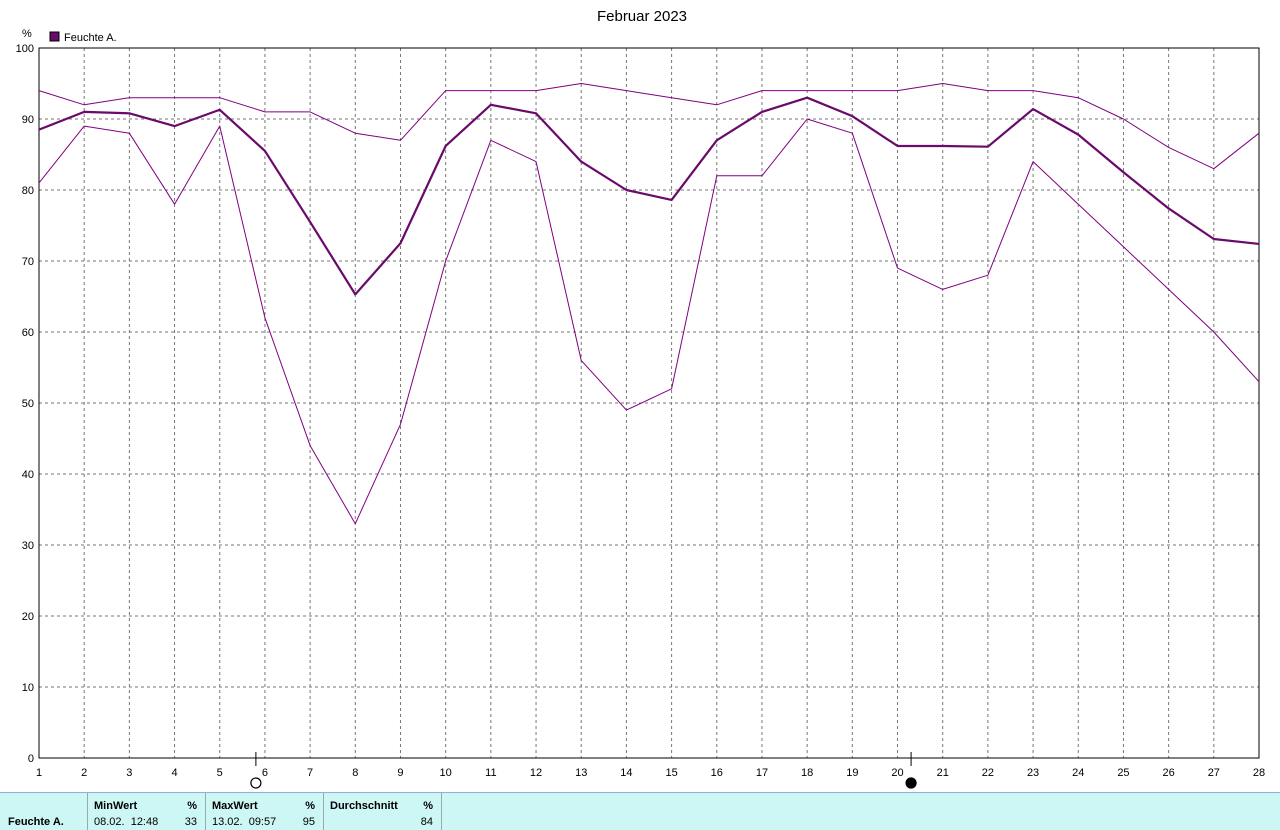 Image resolution: width=1280 pixels, height=830 pixels. I want to click on avg-header: Durchschnitt, so click(364, 806).